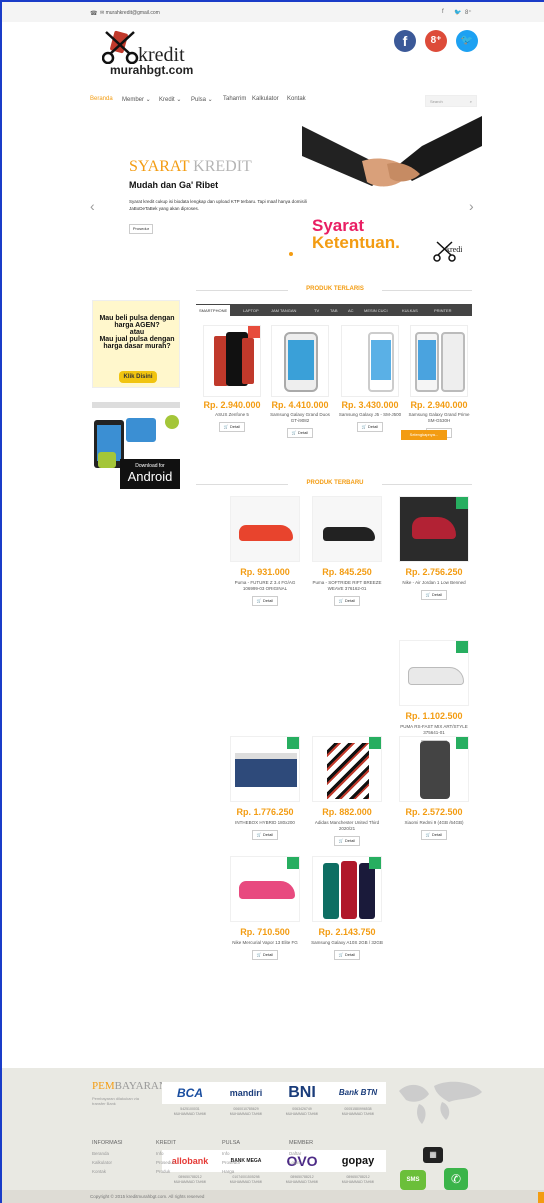  What do you see at coordinates (410, 310) in the screenshot?
I see `tab-kulkas: KULKAS` at bounding box center [410, 310].